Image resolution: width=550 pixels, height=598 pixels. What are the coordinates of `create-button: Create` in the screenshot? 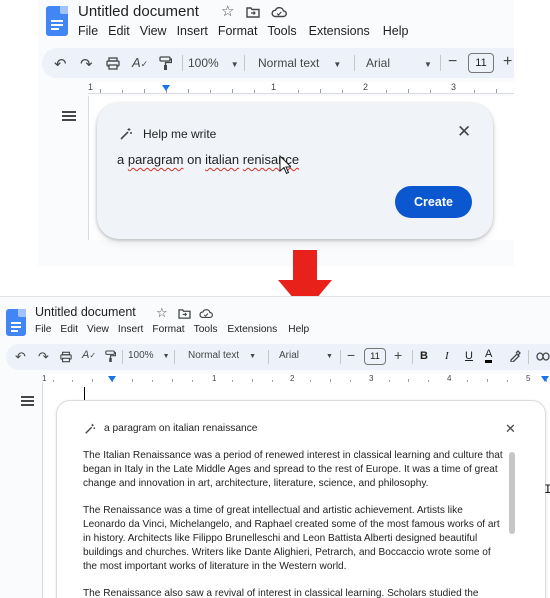 It's located at (433, 202).